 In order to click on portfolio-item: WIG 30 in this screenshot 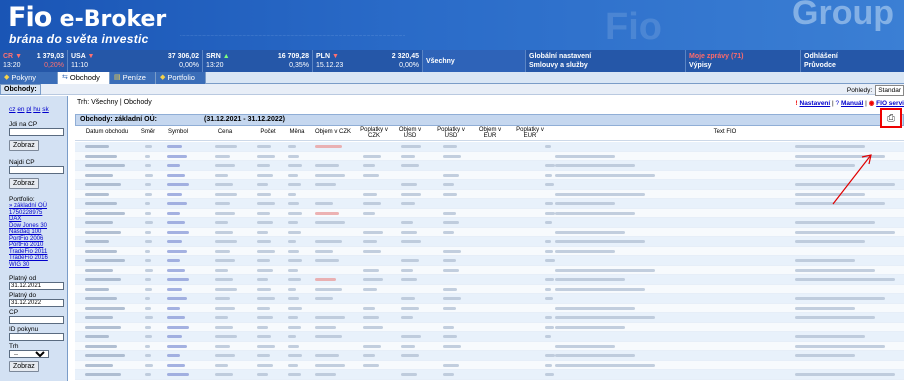, I will do `click(33, 265)`.